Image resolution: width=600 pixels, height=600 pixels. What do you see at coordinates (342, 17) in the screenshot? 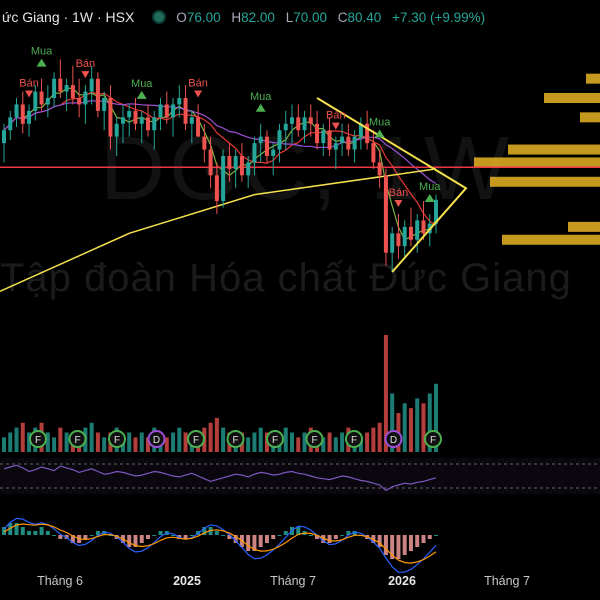
I see `close-label: C` at bounding box center [342, 17].